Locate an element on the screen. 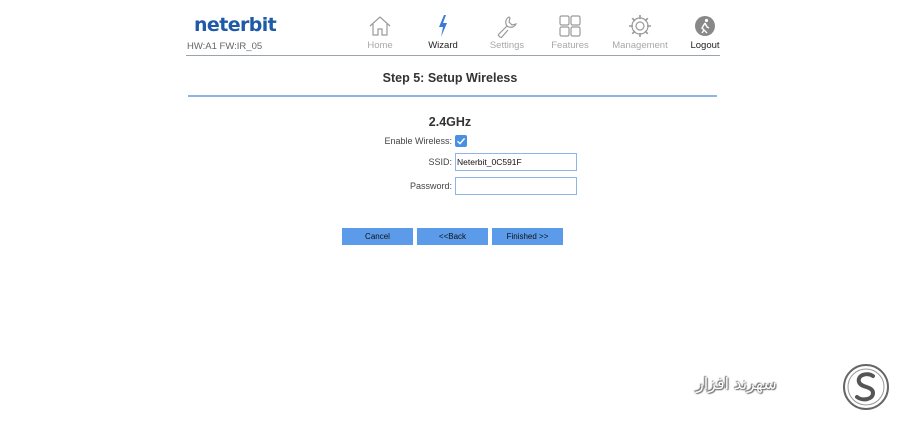 The image size is (900, 423). grid-icon is located at coordinates (570, 26).